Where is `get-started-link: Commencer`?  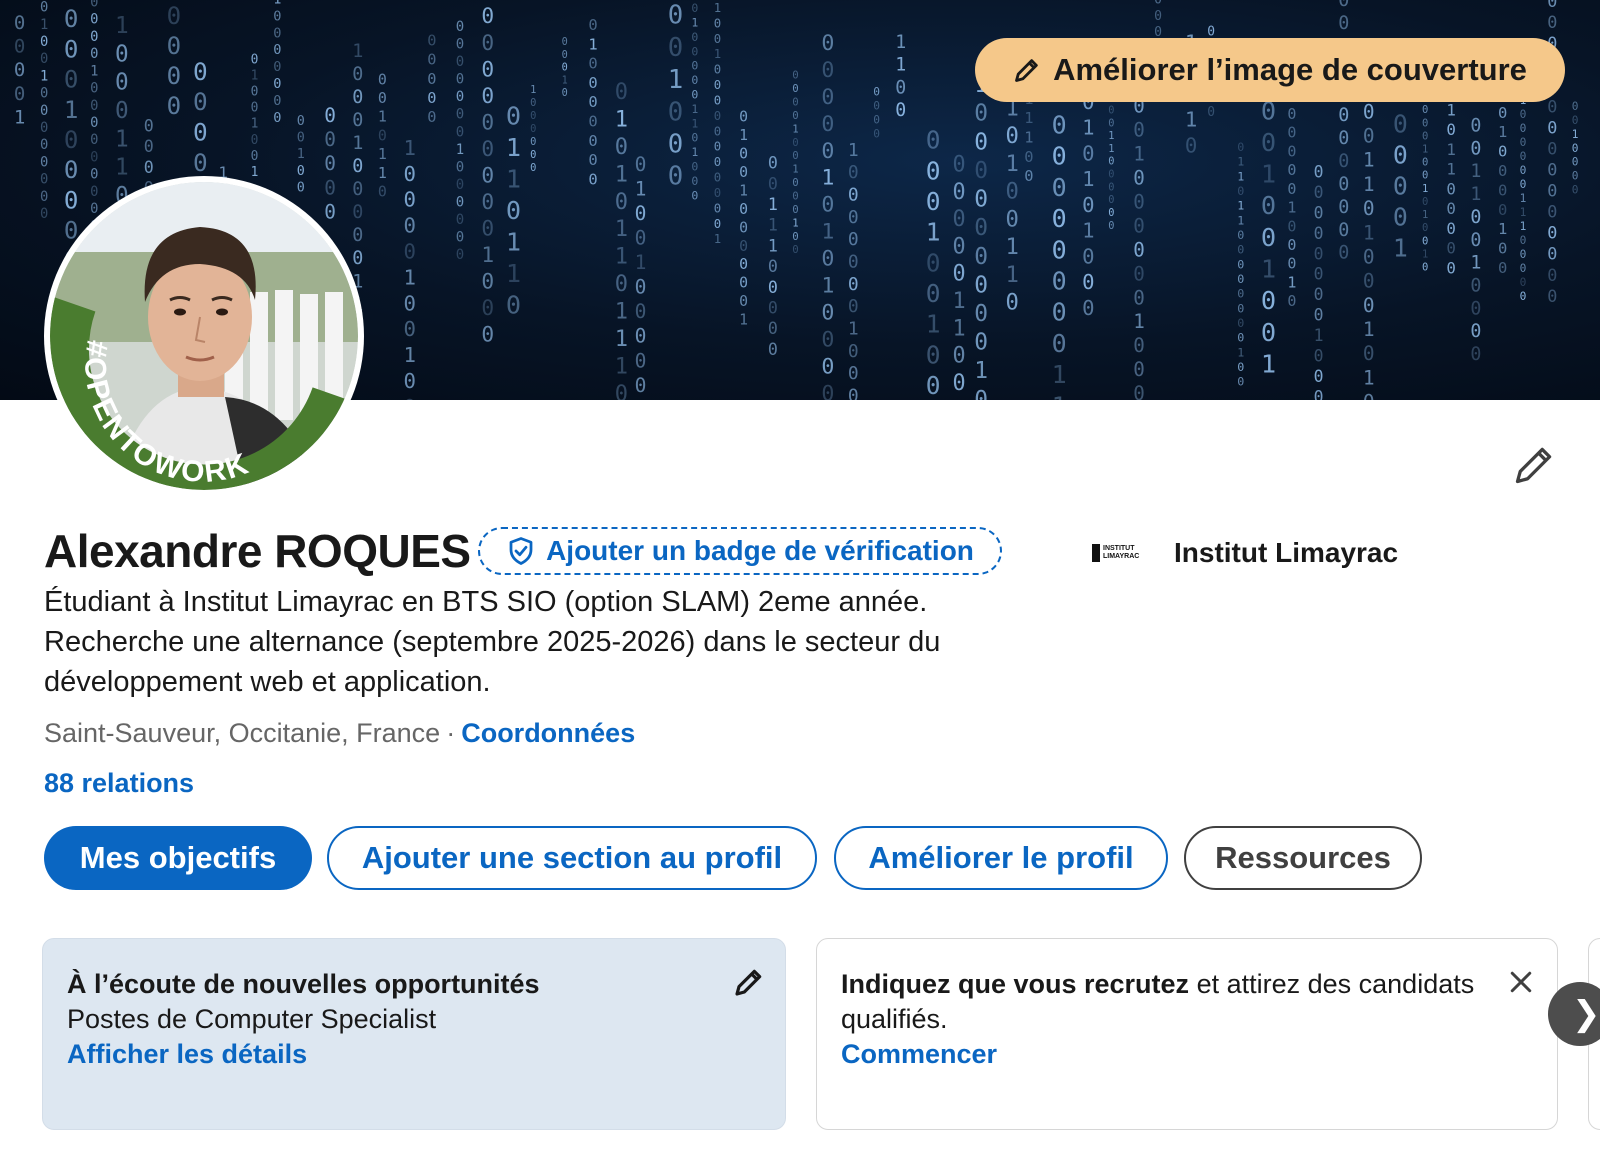 get-started-link: Commencer is located at coordinates (1187, 1054).